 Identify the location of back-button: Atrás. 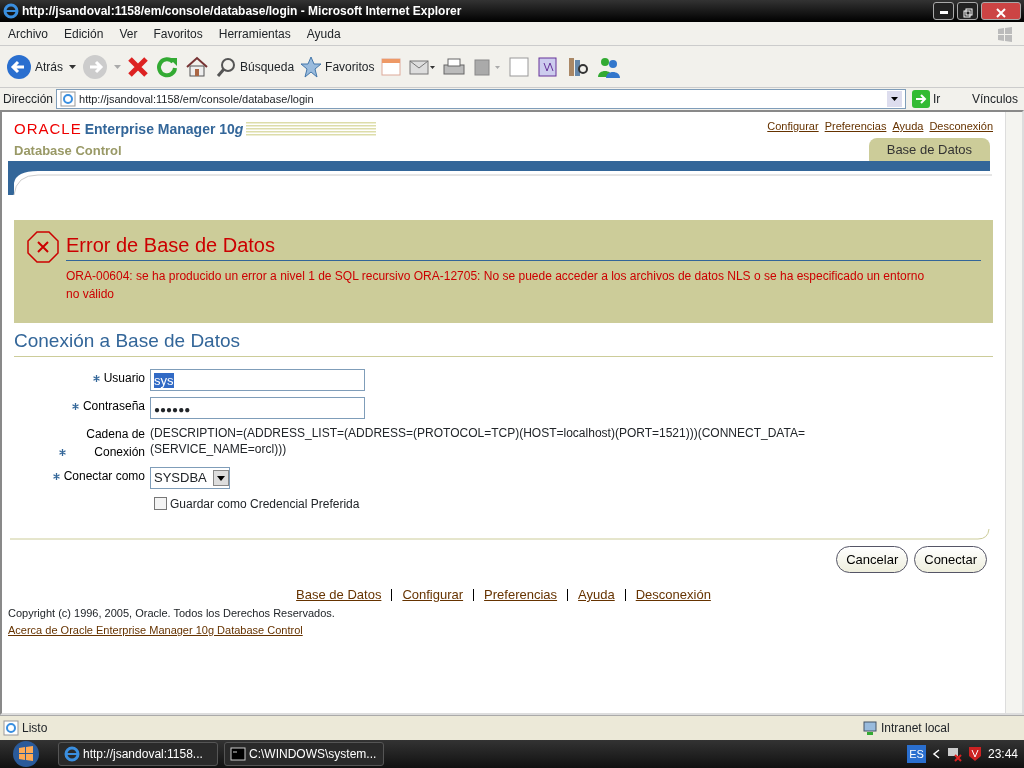
(34, 66).